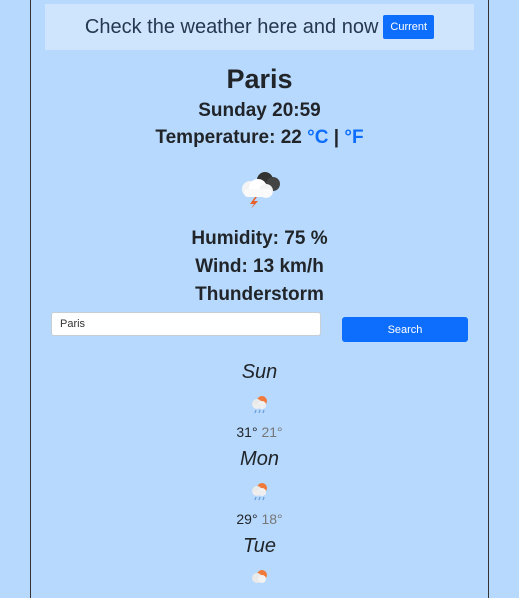  What do you see at coordinates (218, 137) in the screenshot?
I see `temperature-label: Temperature:` at bounding box center [218, 137].